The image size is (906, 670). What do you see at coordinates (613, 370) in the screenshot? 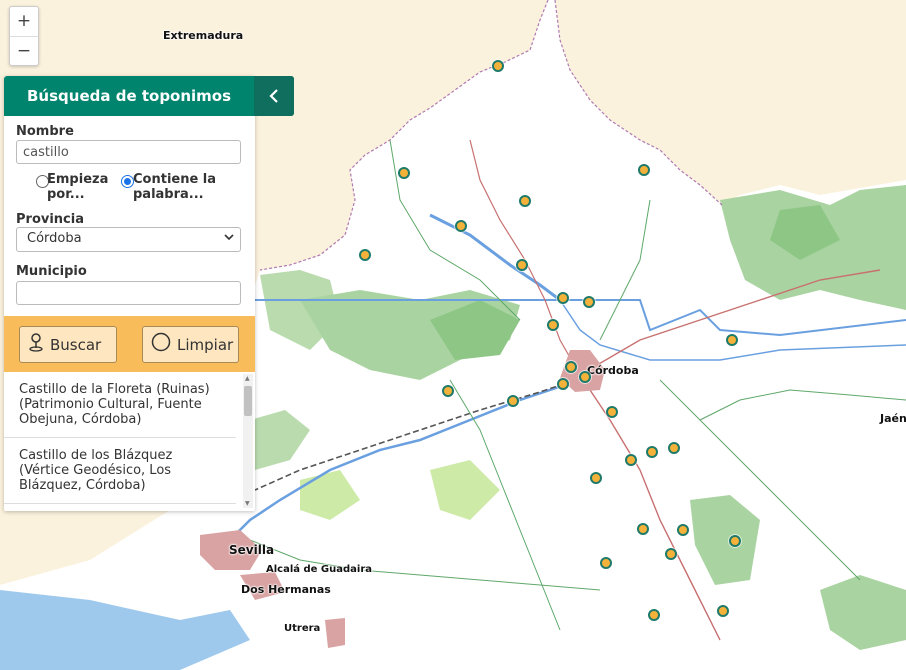
I see `place-label: Córdoba` at bounding box center [613, 370].